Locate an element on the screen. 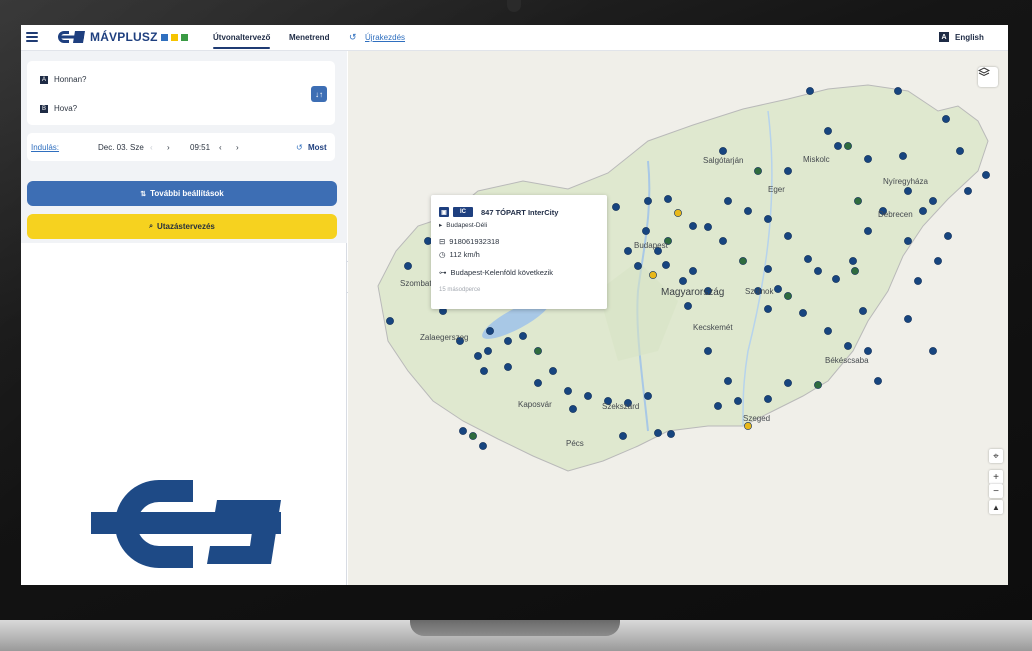  menu-icon is located at coordinates (32, 37).